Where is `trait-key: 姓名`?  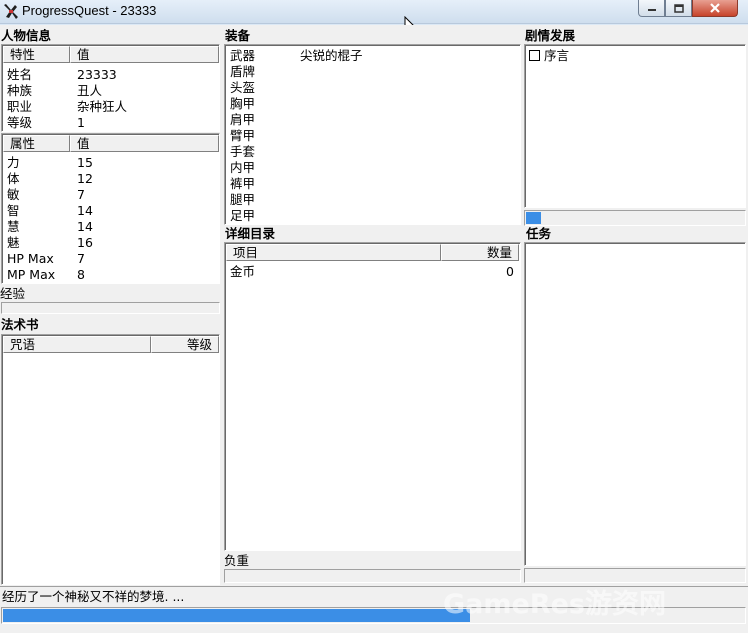
trait-key: 姓名 is located at coordinates (20, 74).